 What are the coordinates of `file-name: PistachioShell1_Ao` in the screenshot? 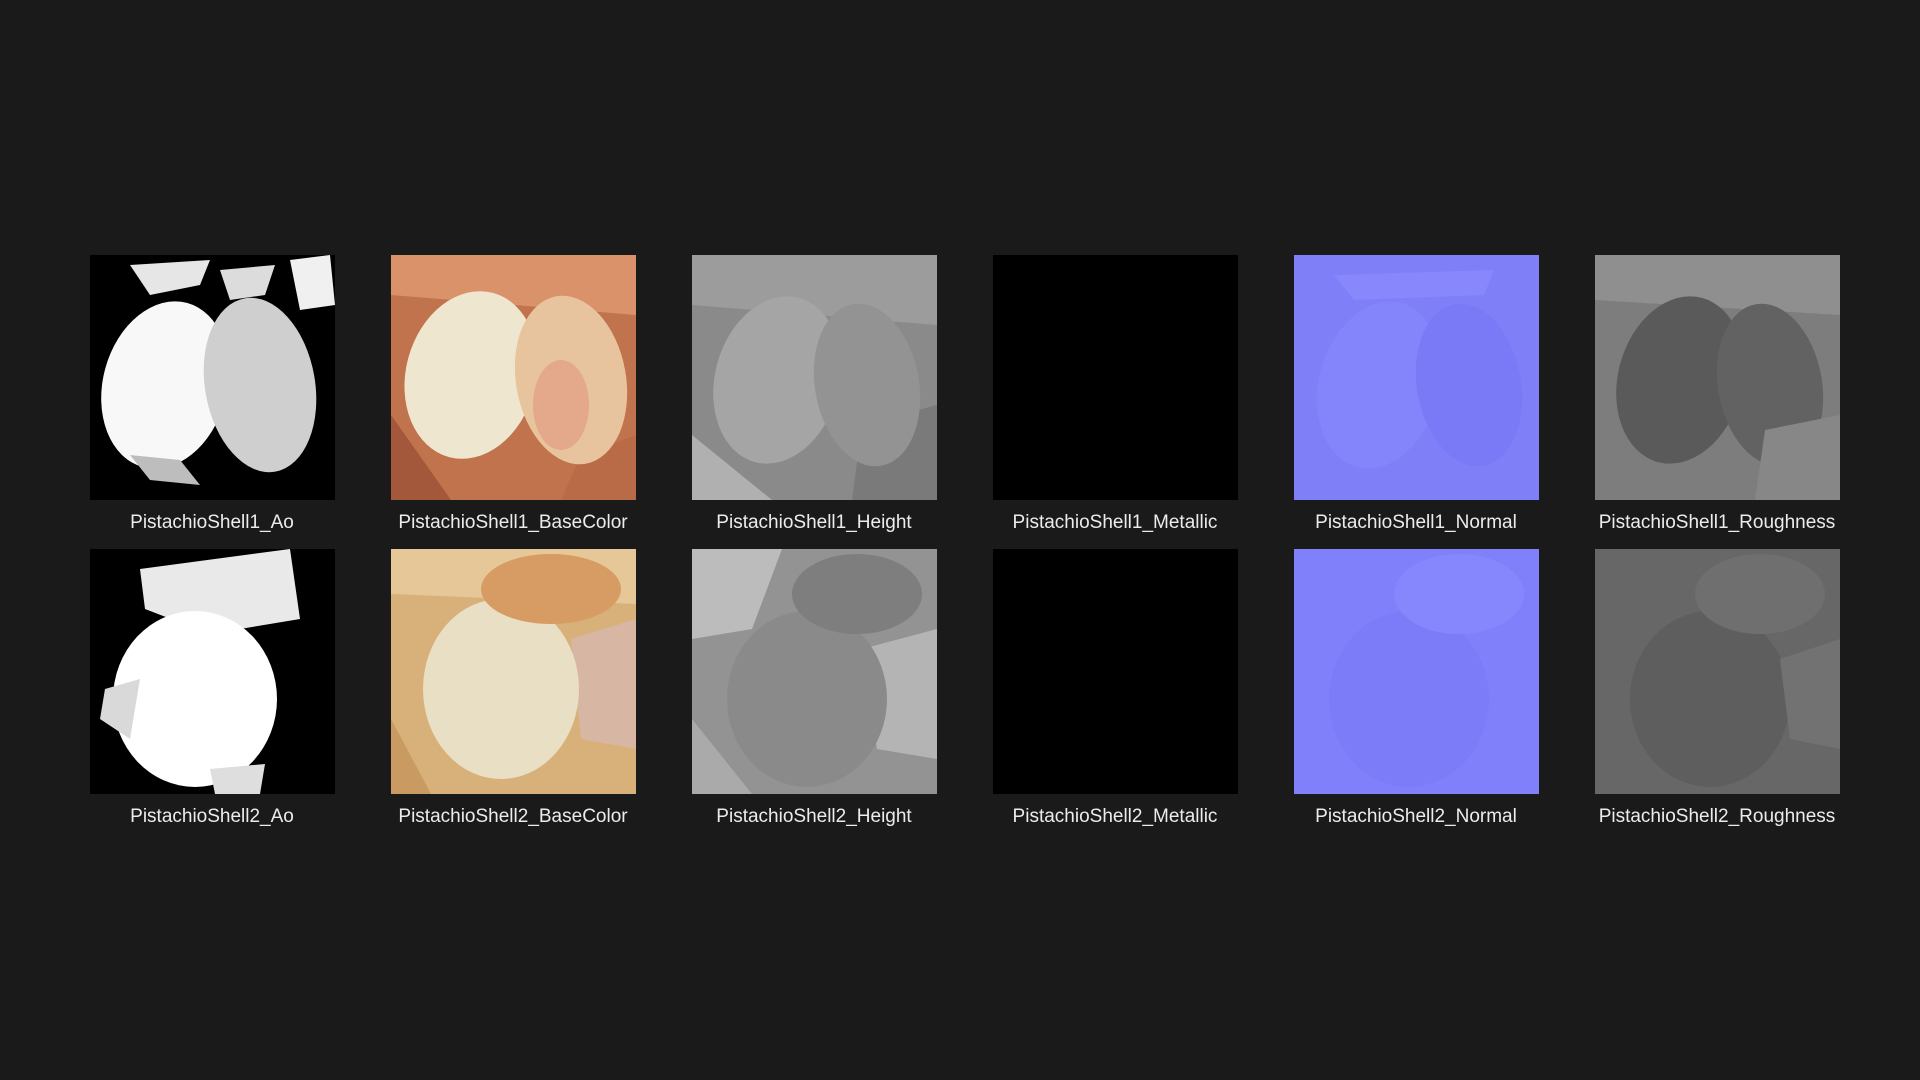 It's located at (212, 522).